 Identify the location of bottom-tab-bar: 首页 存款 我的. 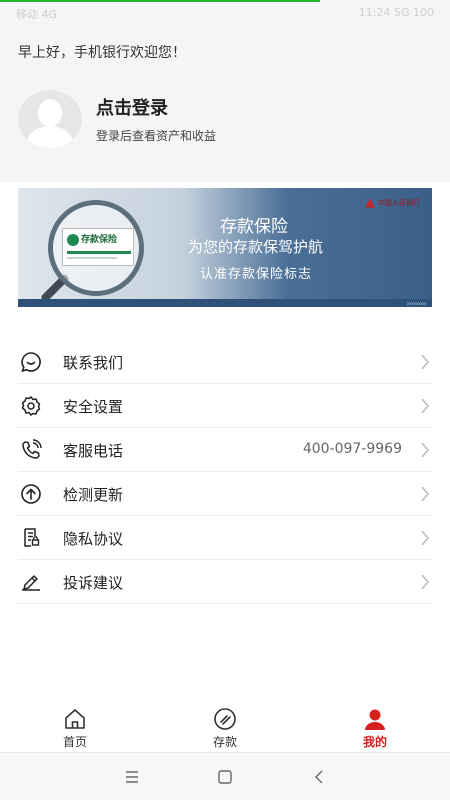
(225, 727).